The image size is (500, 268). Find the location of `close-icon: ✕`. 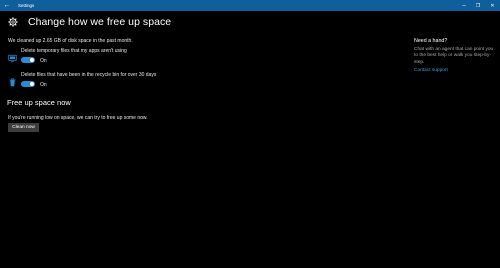

close-icon: ✕ is located at coordinates (492, 5).